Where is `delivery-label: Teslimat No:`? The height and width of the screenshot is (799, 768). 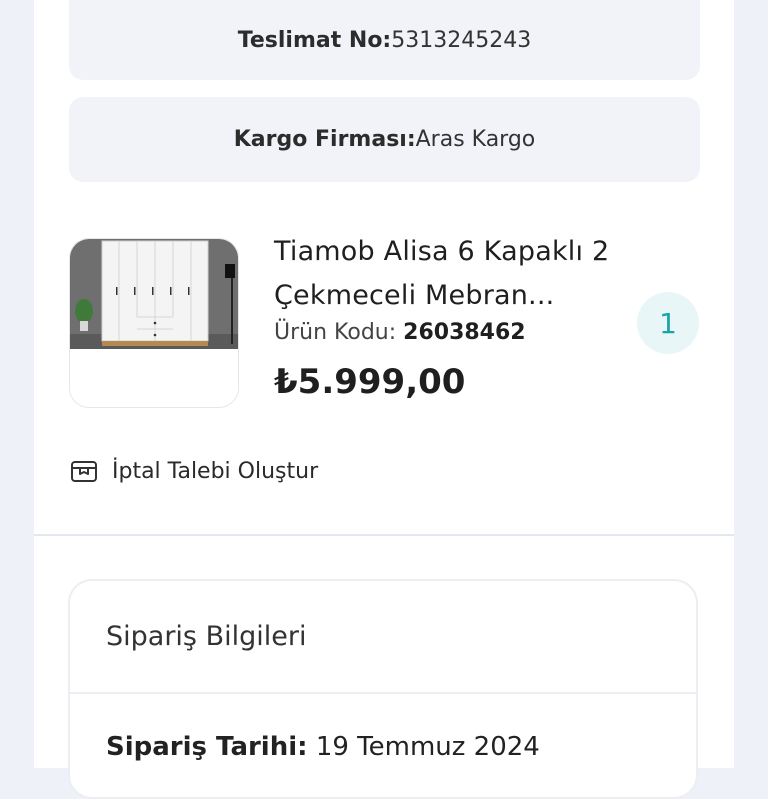 delivery-label: Teslimat No: is located at coordinates (314, 40).